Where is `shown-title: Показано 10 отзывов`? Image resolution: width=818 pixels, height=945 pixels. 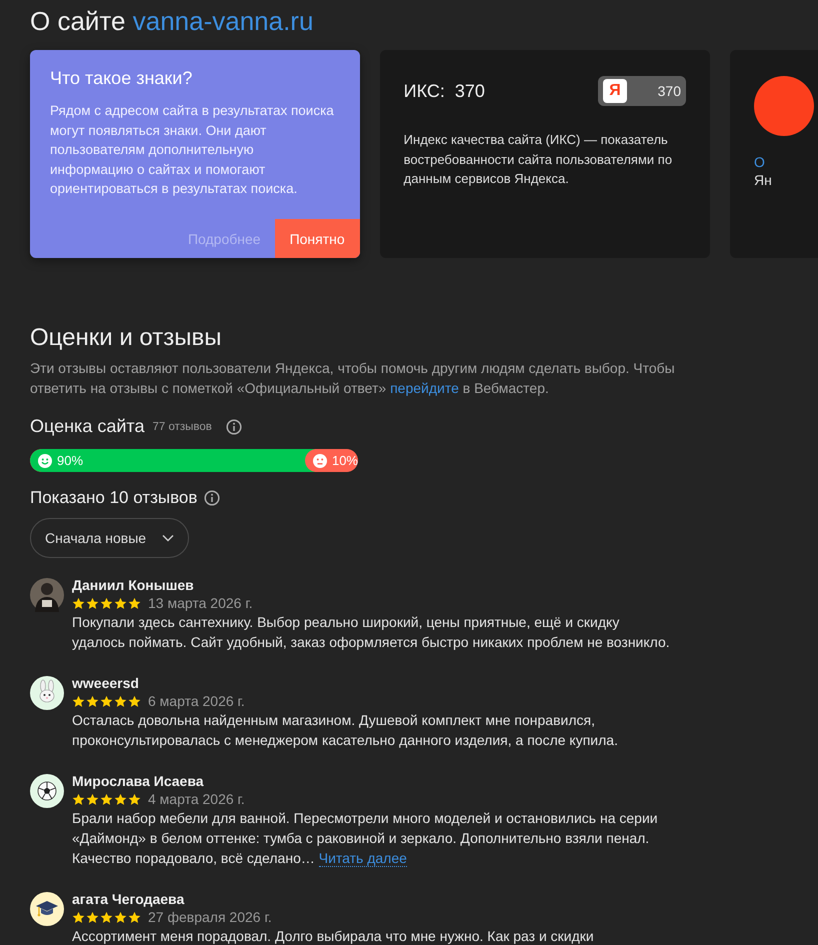
shown-title: Показано 10 отзывов is located at coordinates (114, 498).